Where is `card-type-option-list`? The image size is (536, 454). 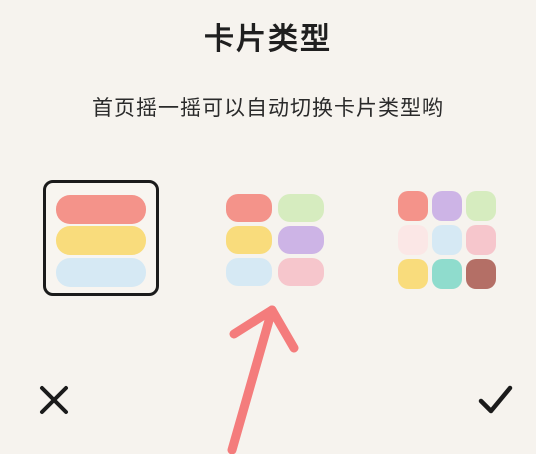
card-type-option-list is located at coordinates (101, 238).